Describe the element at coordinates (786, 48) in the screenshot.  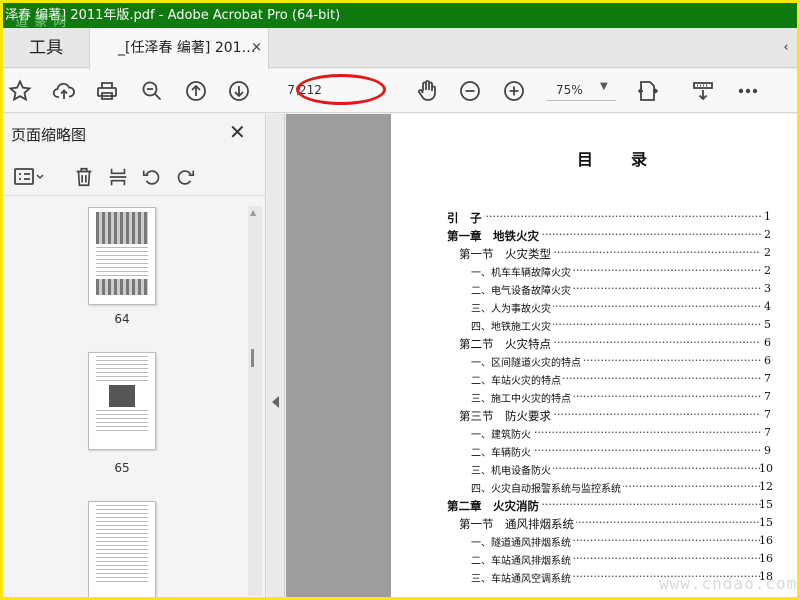
I see `tab-scroll-left-icon: ‹` at that location.